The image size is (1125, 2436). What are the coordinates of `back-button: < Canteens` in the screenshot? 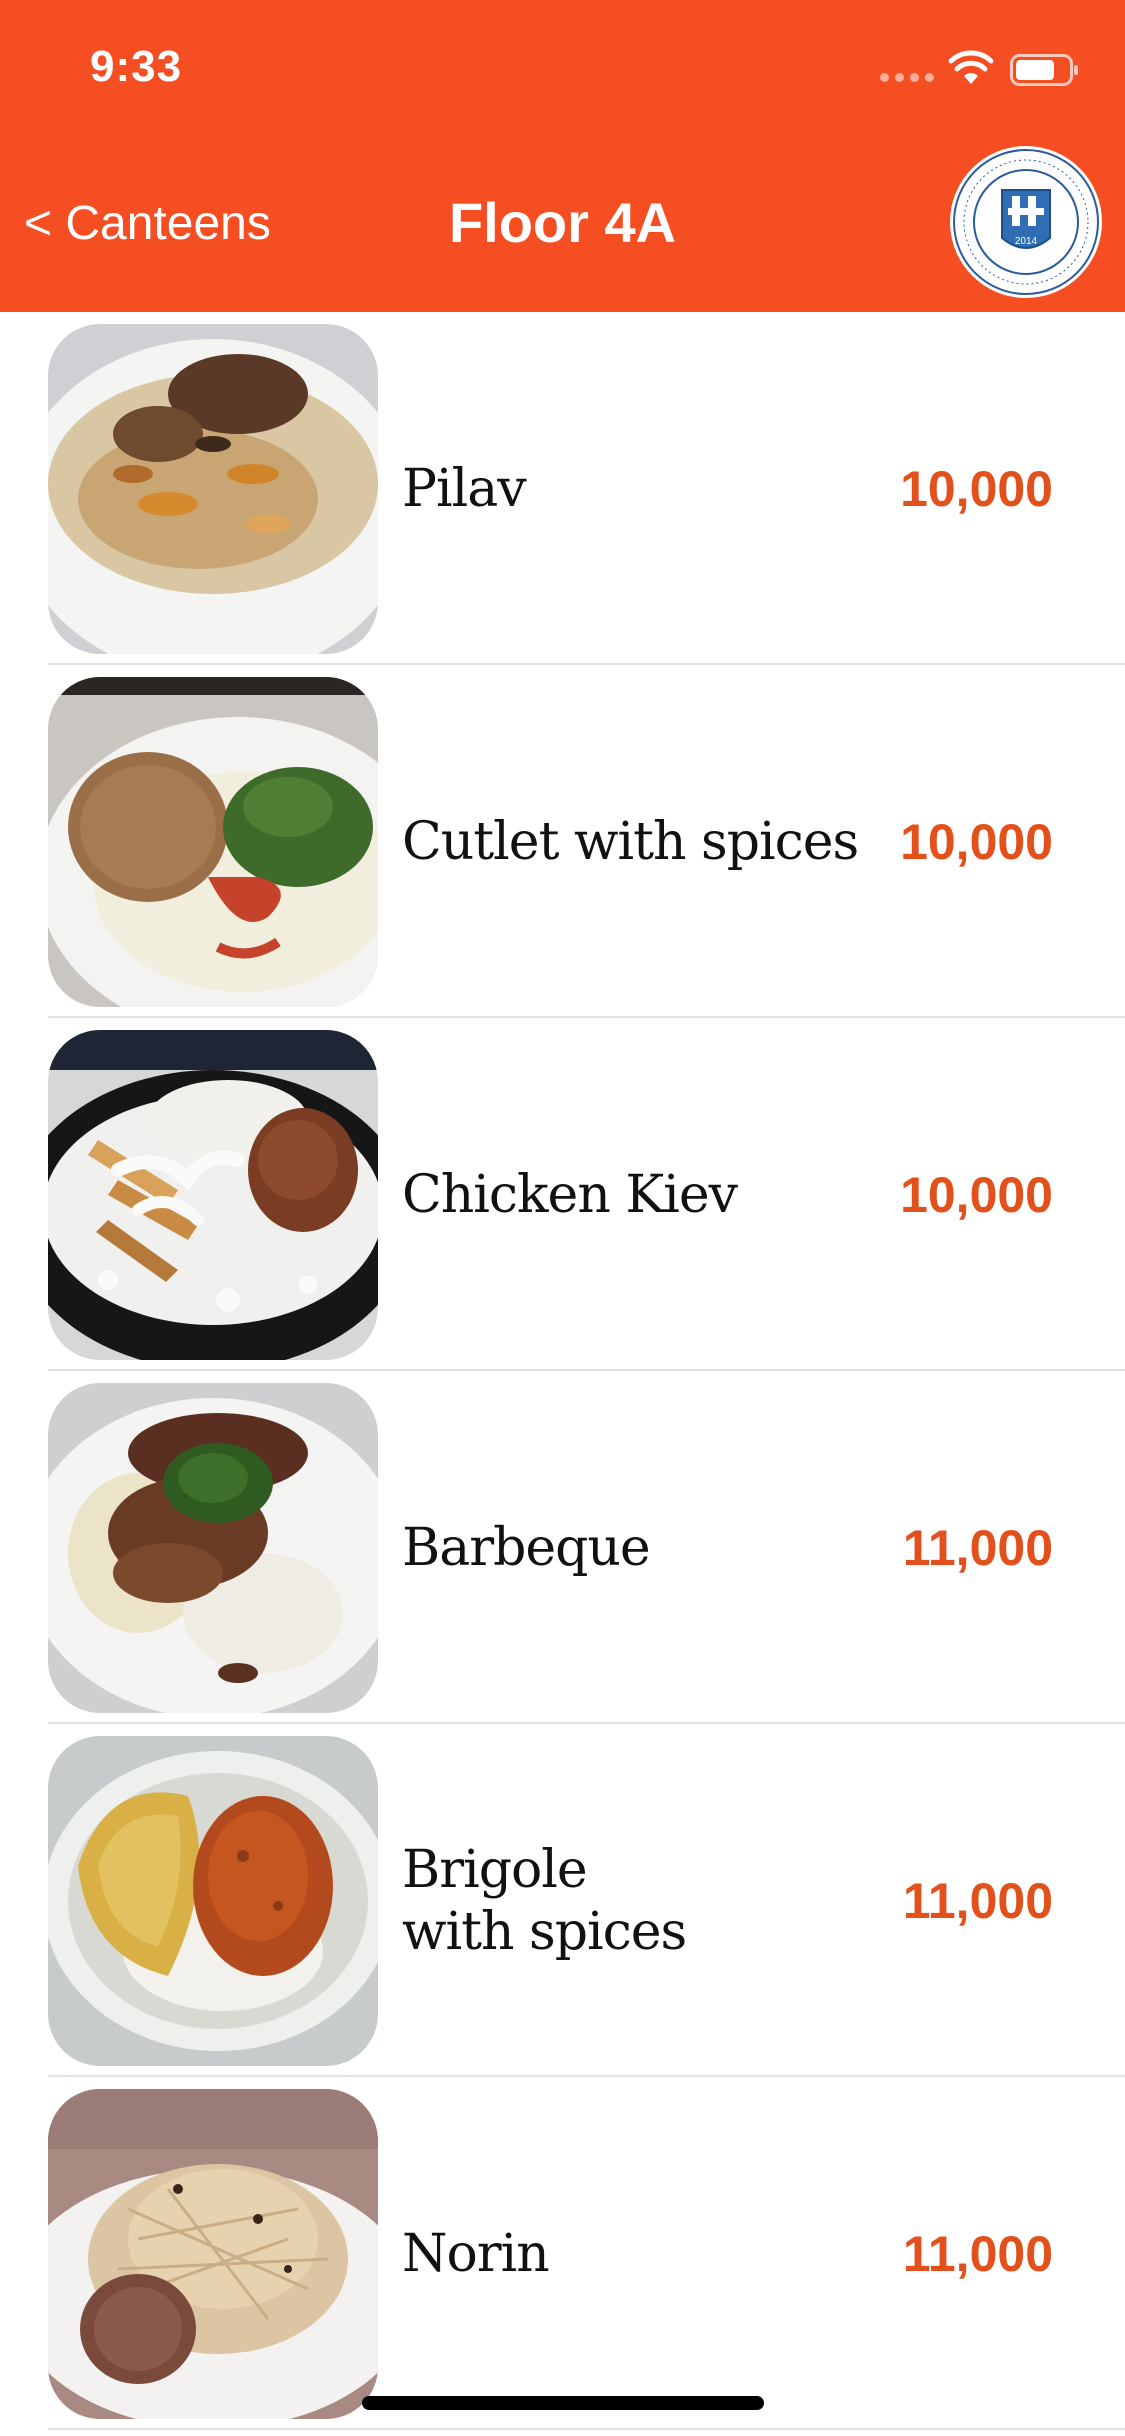 It's located at (147, 224).